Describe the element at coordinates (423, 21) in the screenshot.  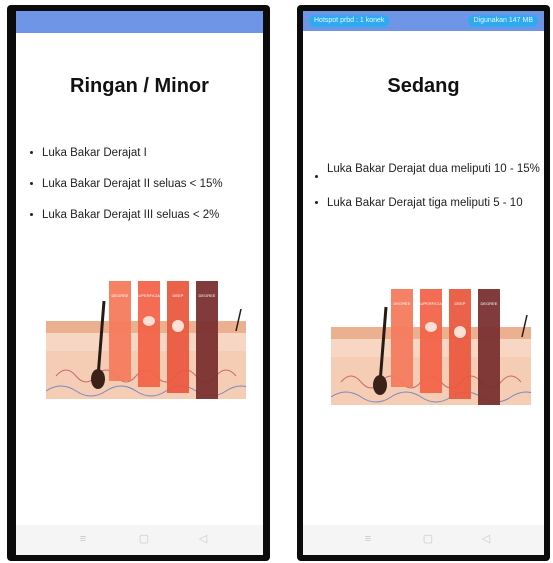
I see `status-bar: Hotspot prbd : 1 konek Digunakan 147 MB` at that location.